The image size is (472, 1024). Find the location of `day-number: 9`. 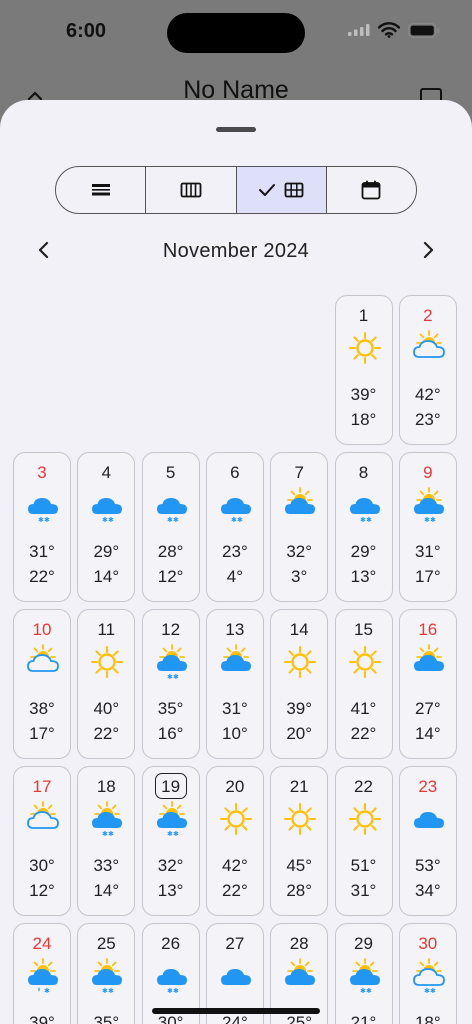

day-number: 9 is located at coordinates (428, 472).